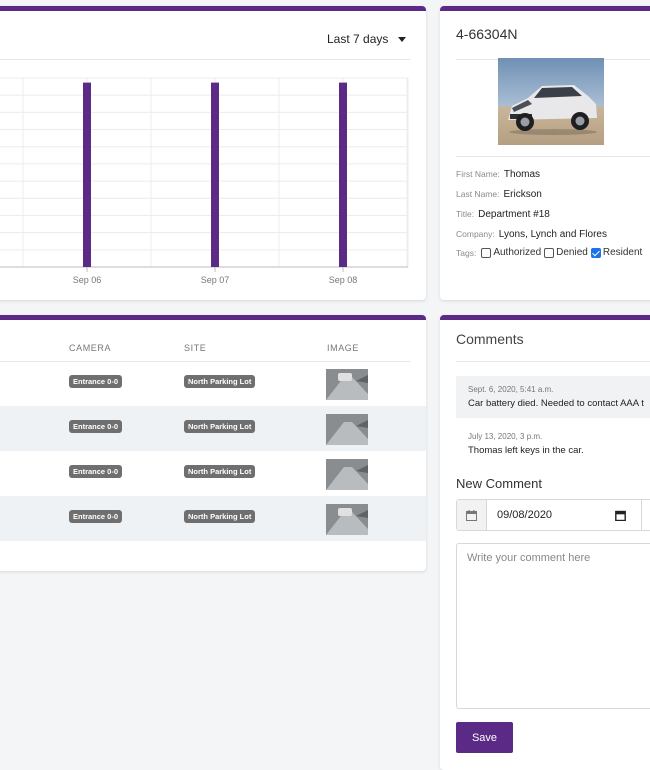 Image resolution: width=650 pixels, height=770 pixels. Describe the element at coordinates (490, 339) in the screenshot. I see `comments-title: Comments` at that location.